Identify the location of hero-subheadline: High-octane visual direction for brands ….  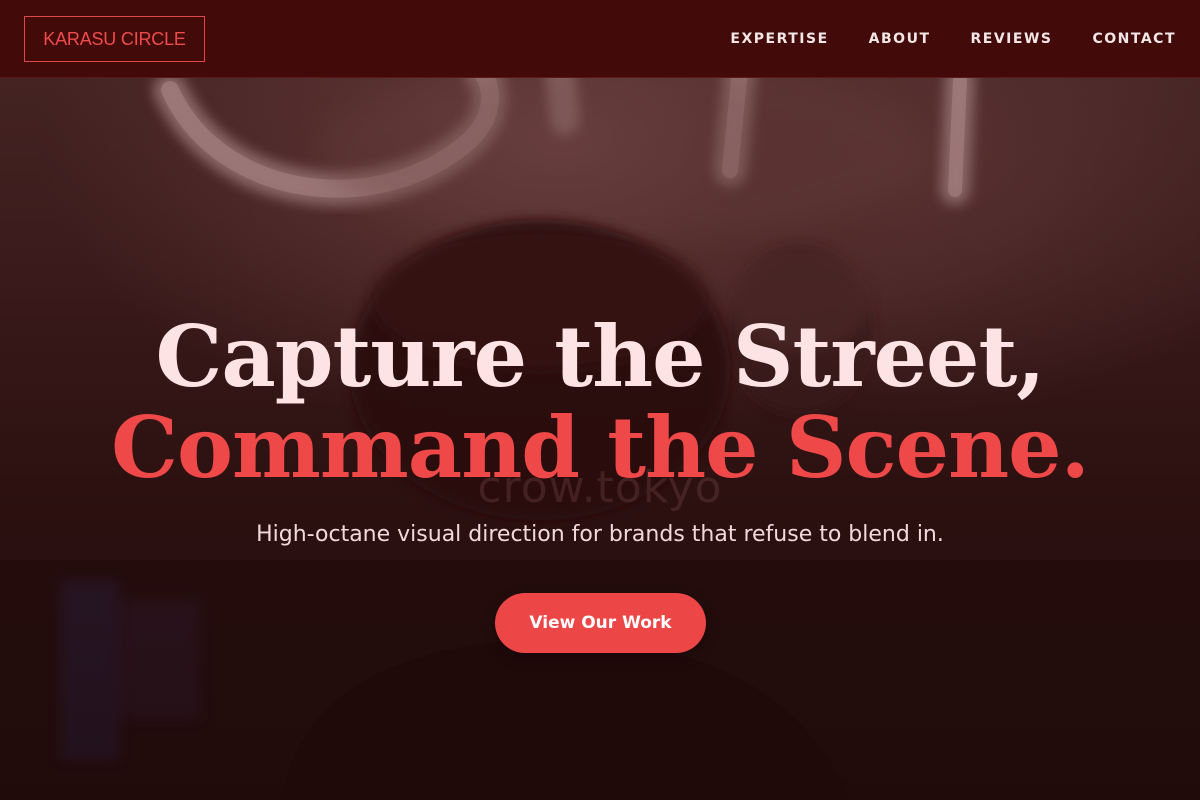
(600, 534).